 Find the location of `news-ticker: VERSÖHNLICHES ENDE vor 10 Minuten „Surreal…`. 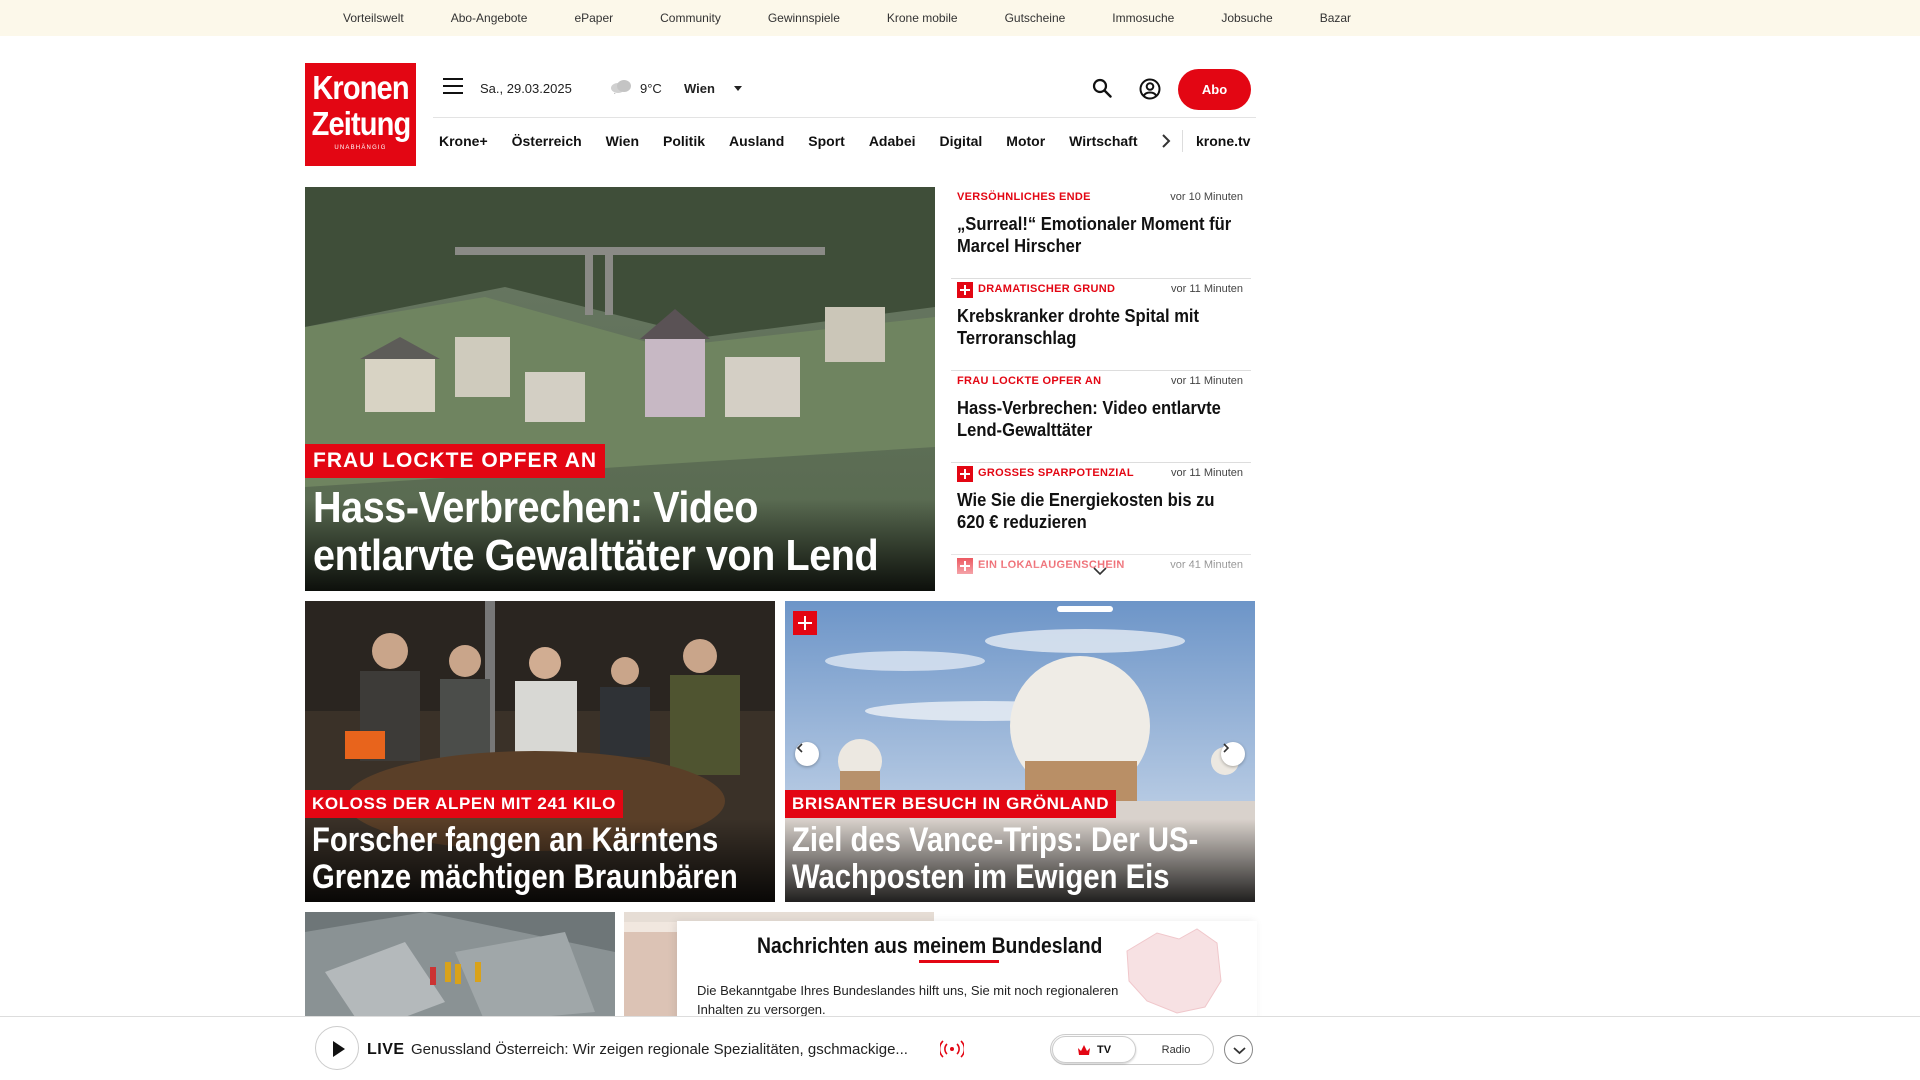

news-ticker: VERSÖHNLICHES ENDE vor 10 Minuten „Surreal… is located at coordinates (1101, 389).